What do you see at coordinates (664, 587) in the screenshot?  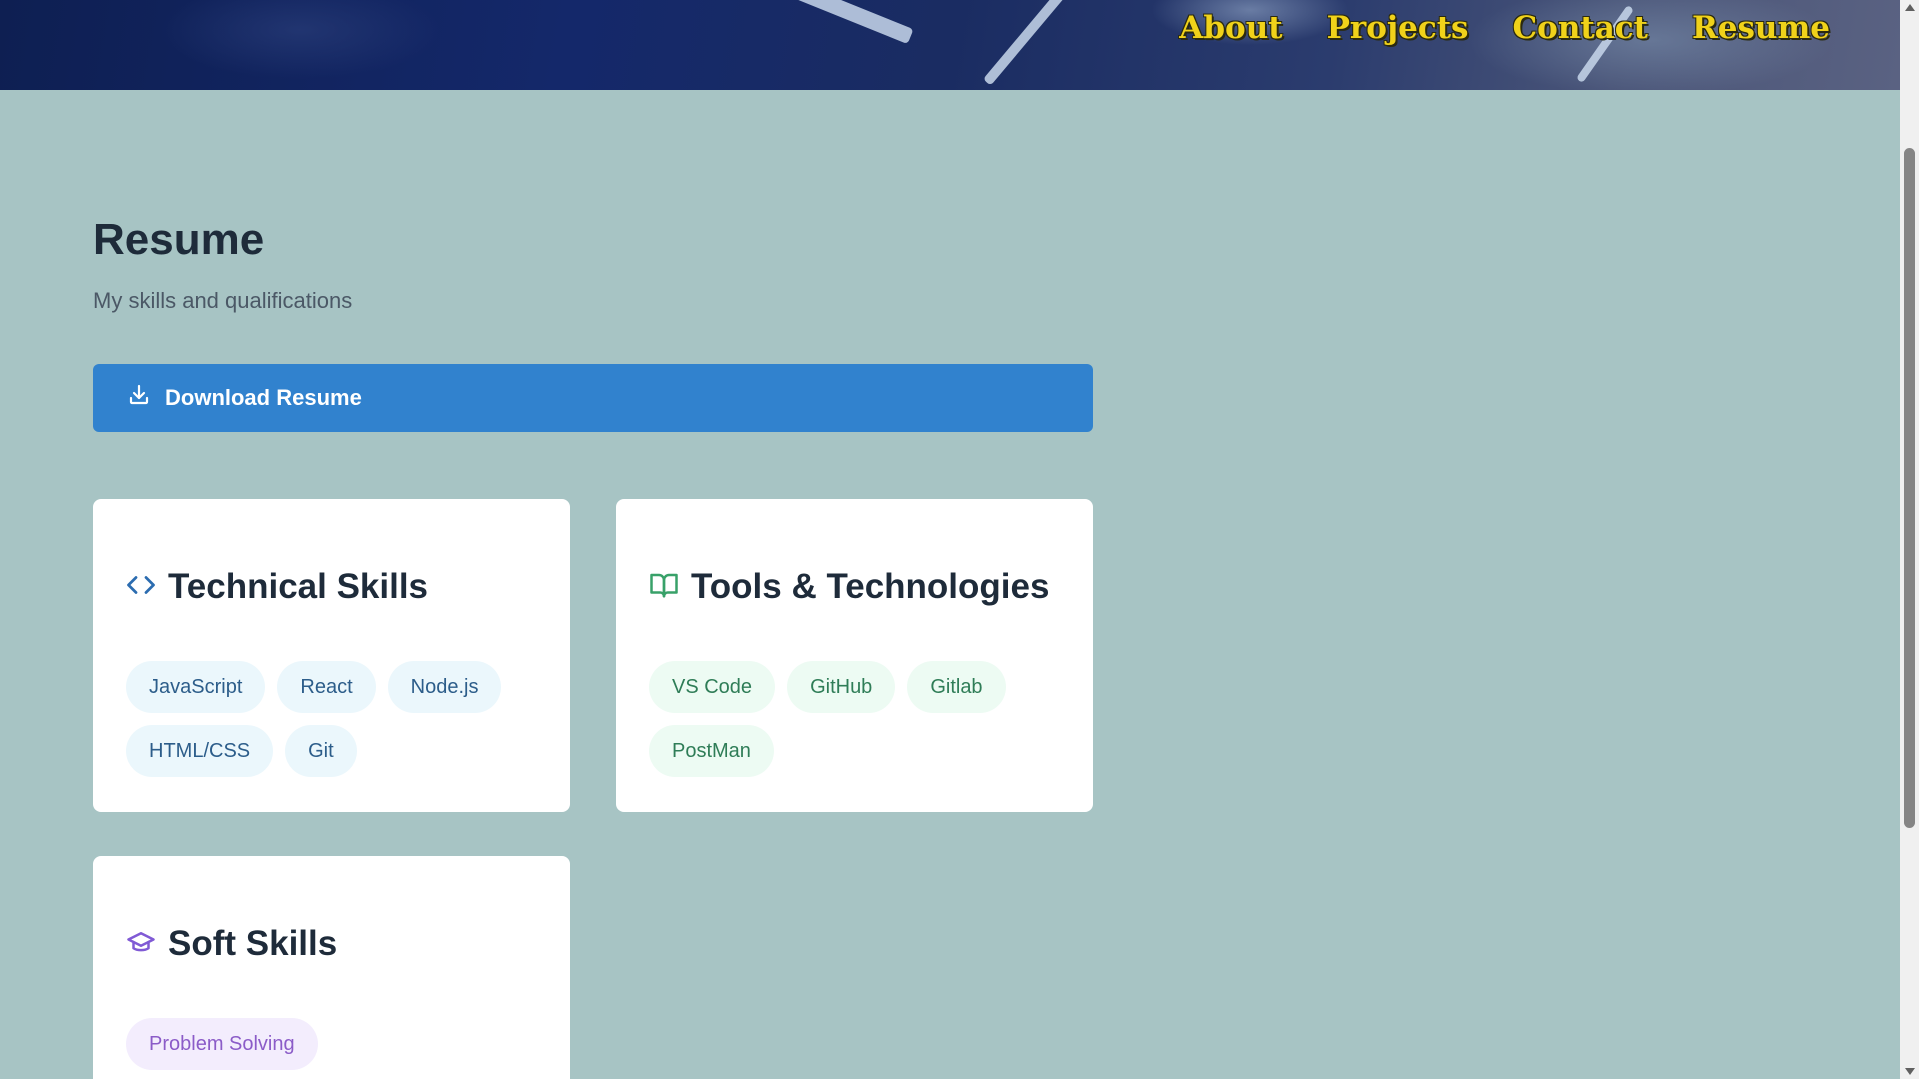 I see `book-open-icon` at bounding box center [664, 587].